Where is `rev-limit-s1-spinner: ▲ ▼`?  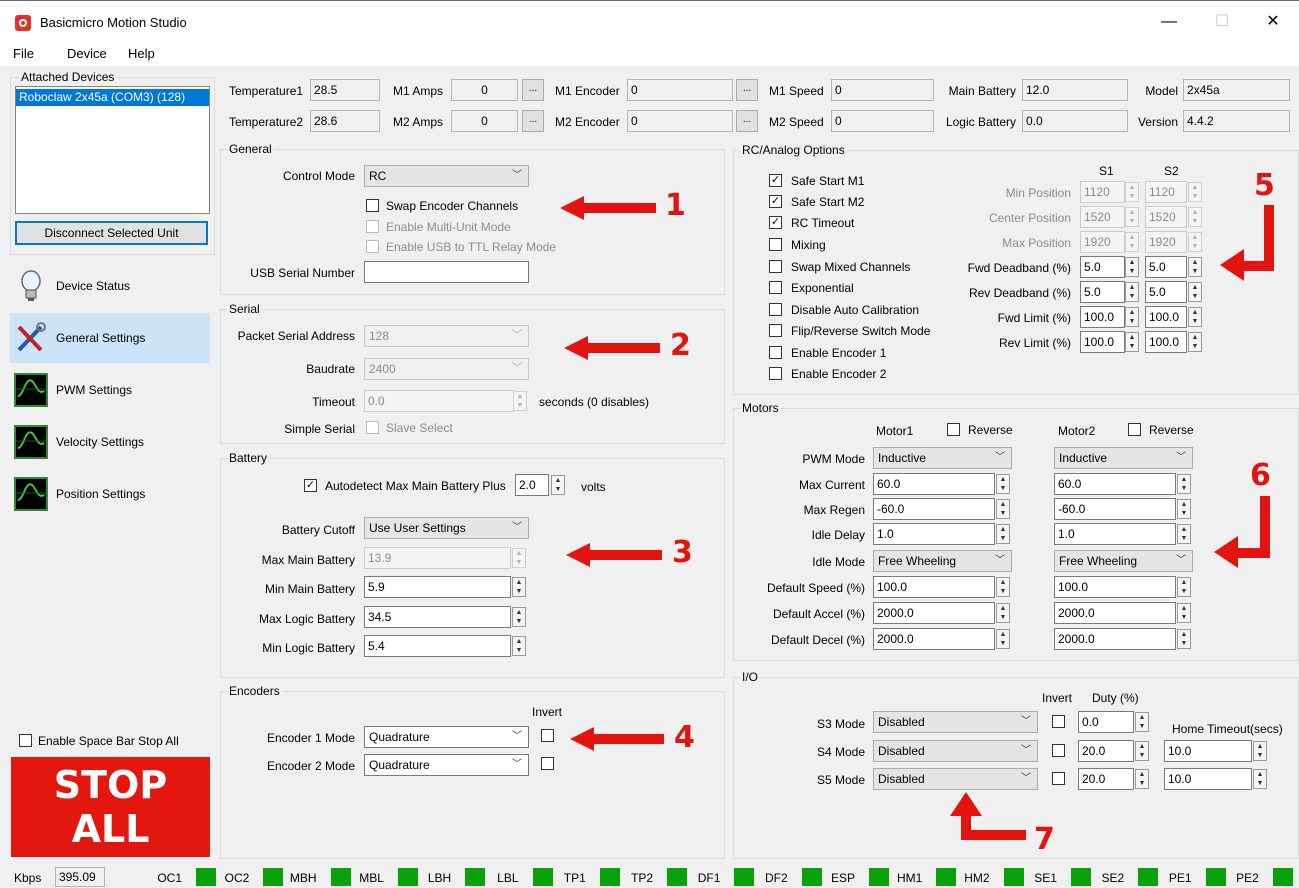 rev-limit-s1-spinner: ▲ ▼ is located at coordinates (1132, 342).